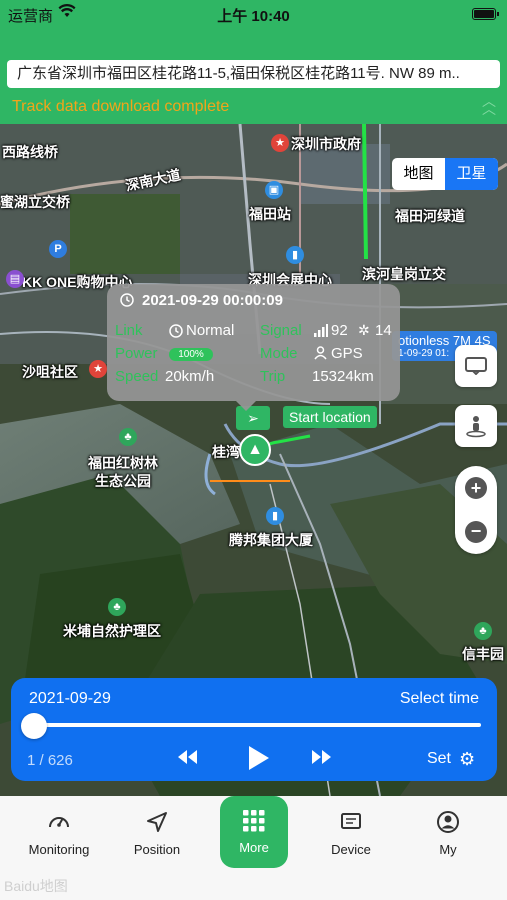 The image size is (507, 900). What do you see at coordinates (476, 510) in the screenshot?
I see `zoom-control: + −` at bounding box center [476, 510].